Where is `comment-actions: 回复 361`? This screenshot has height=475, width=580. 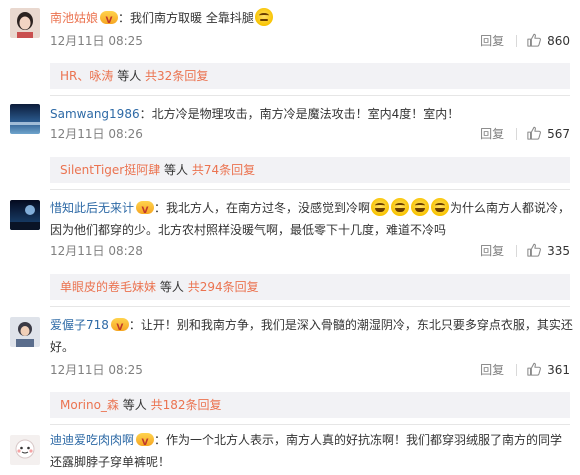 comment-actions: 回复 361 is located at coordinates (525, 370).